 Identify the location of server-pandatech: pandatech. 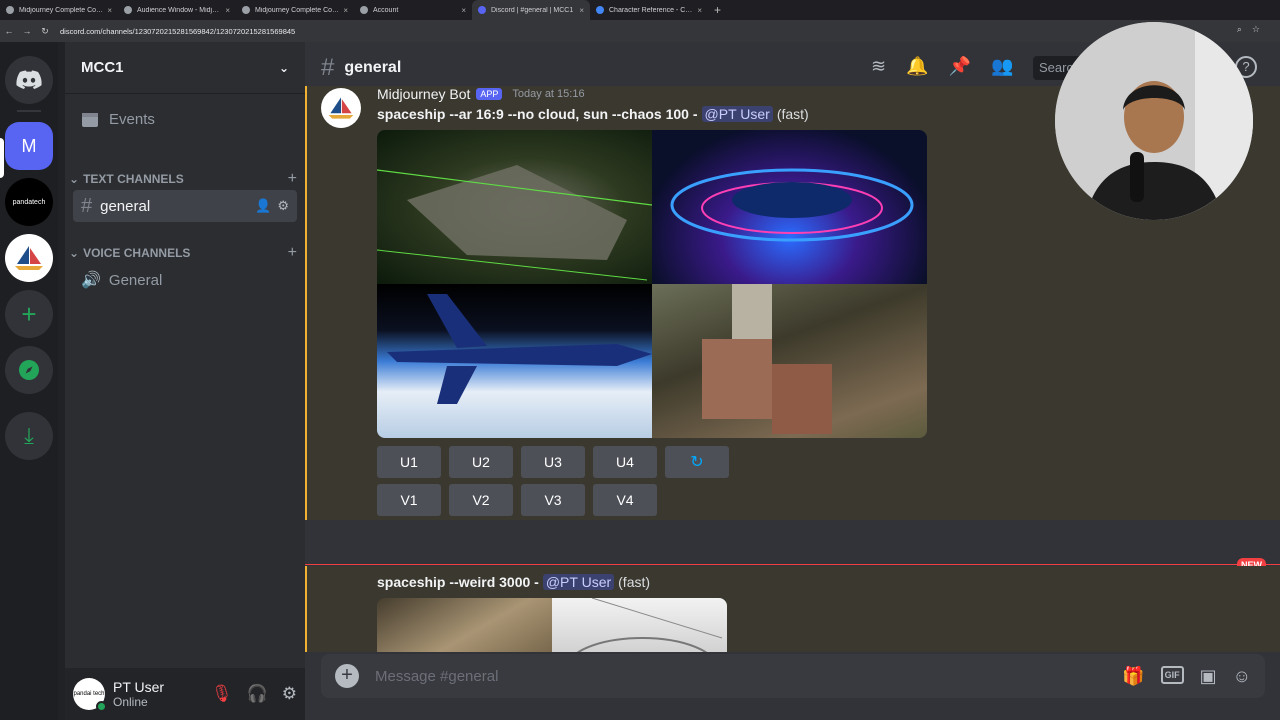
(29, 202).